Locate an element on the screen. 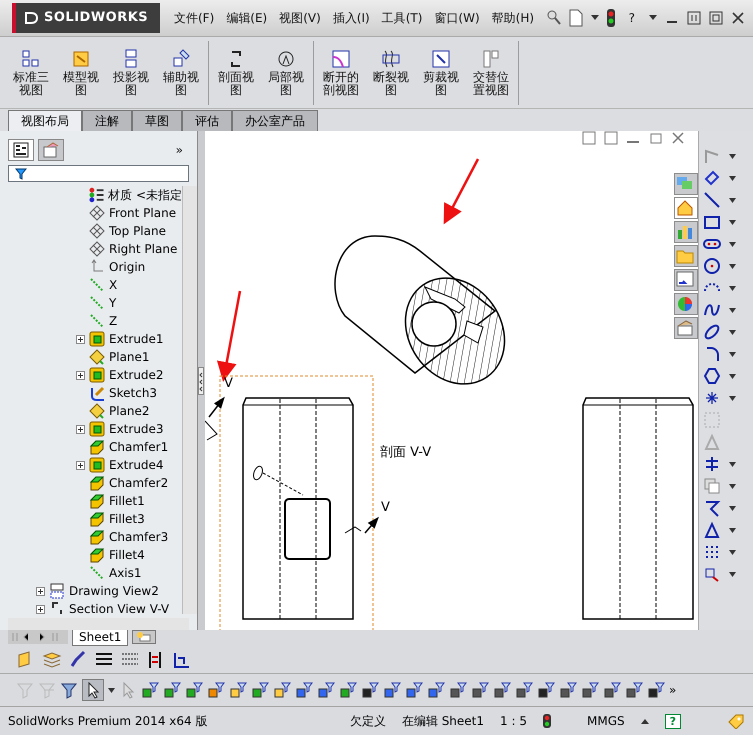 This screenshot has height=735, width=753. close-icon is located at coordinates (738, 17).